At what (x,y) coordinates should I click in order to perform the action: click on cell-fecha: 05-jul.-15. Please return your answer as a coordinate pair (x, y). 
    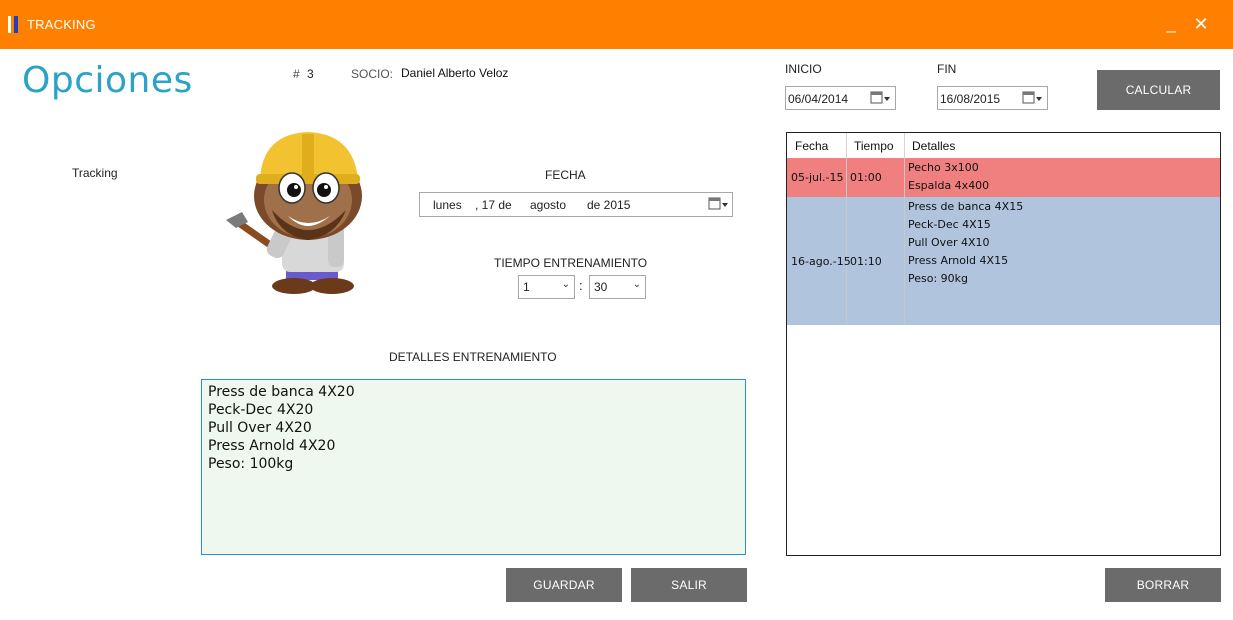
    Looking at the image, I should click on (817, 177).